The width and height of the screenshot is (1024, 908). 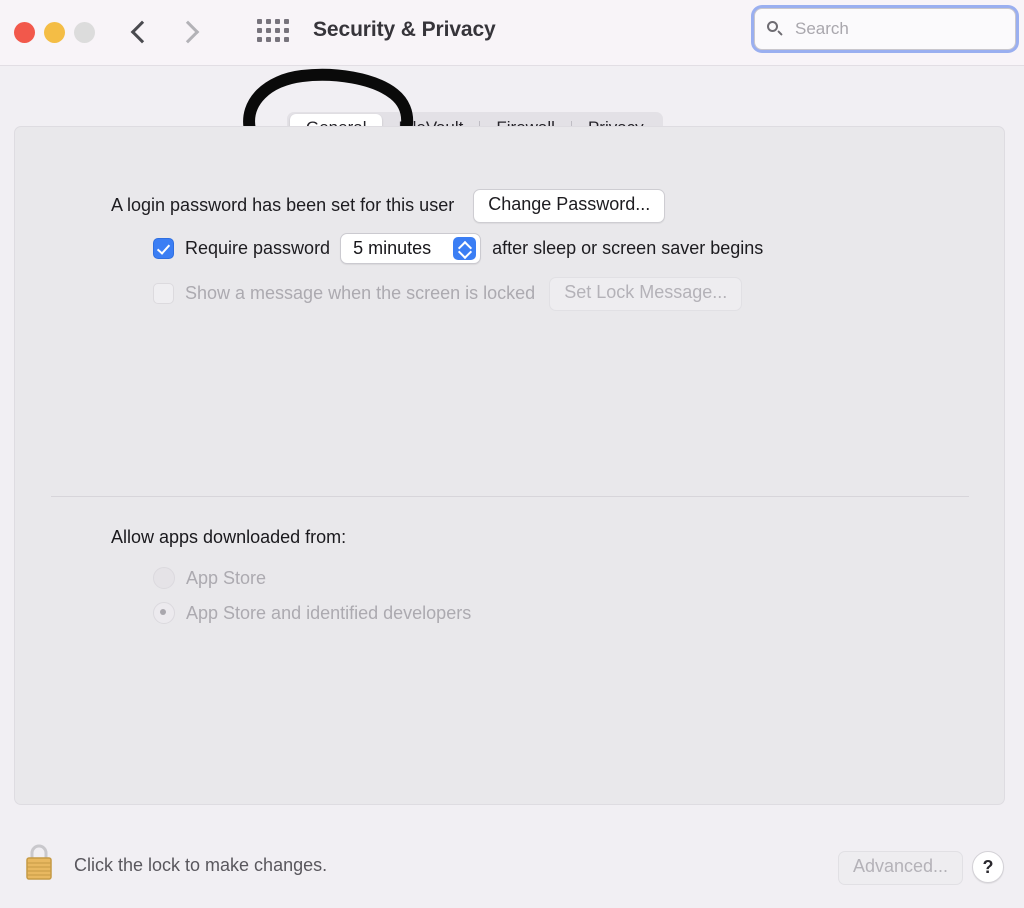 What do you see at coordinates (189, 33) in the screenshot?
I see `chevron-right-icon` at bounding box center [189, 33].